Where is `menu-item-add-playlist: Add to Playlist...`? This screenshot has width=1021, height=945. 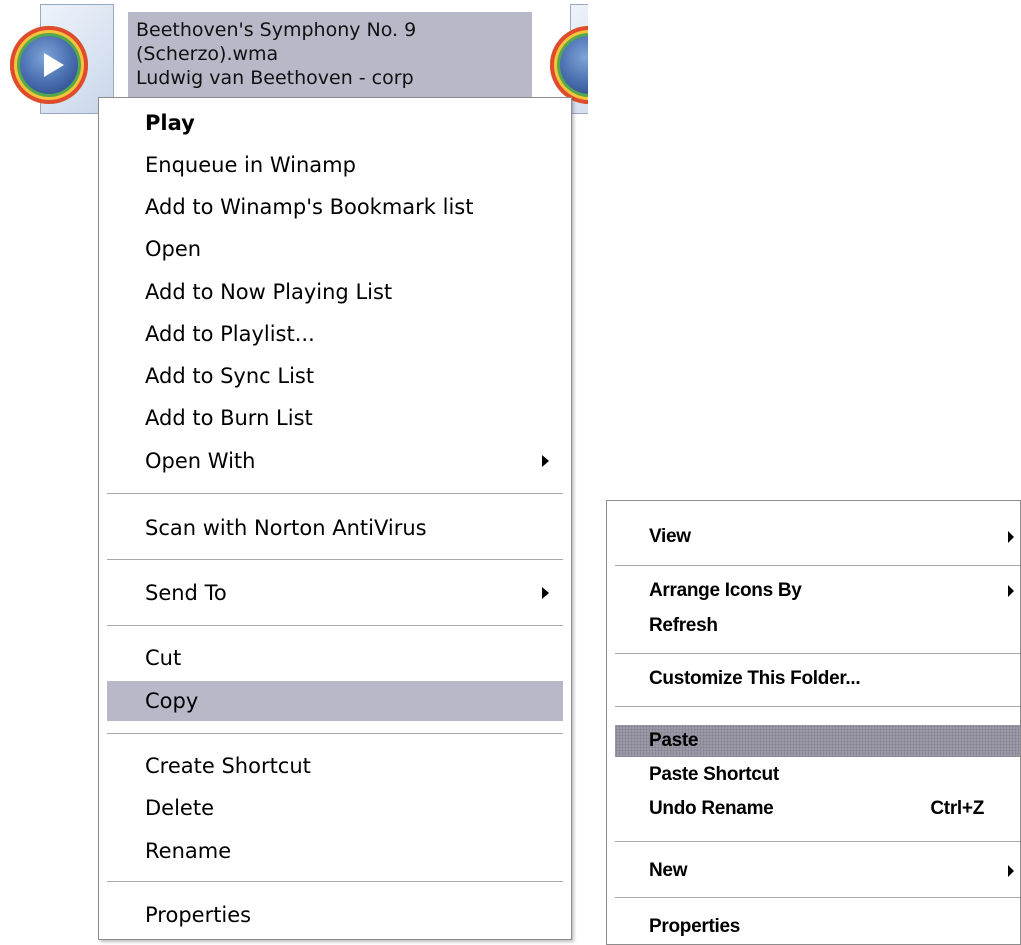 menu-item-add-playlist: Add to Playlist... is located at coordinates (335, 334).